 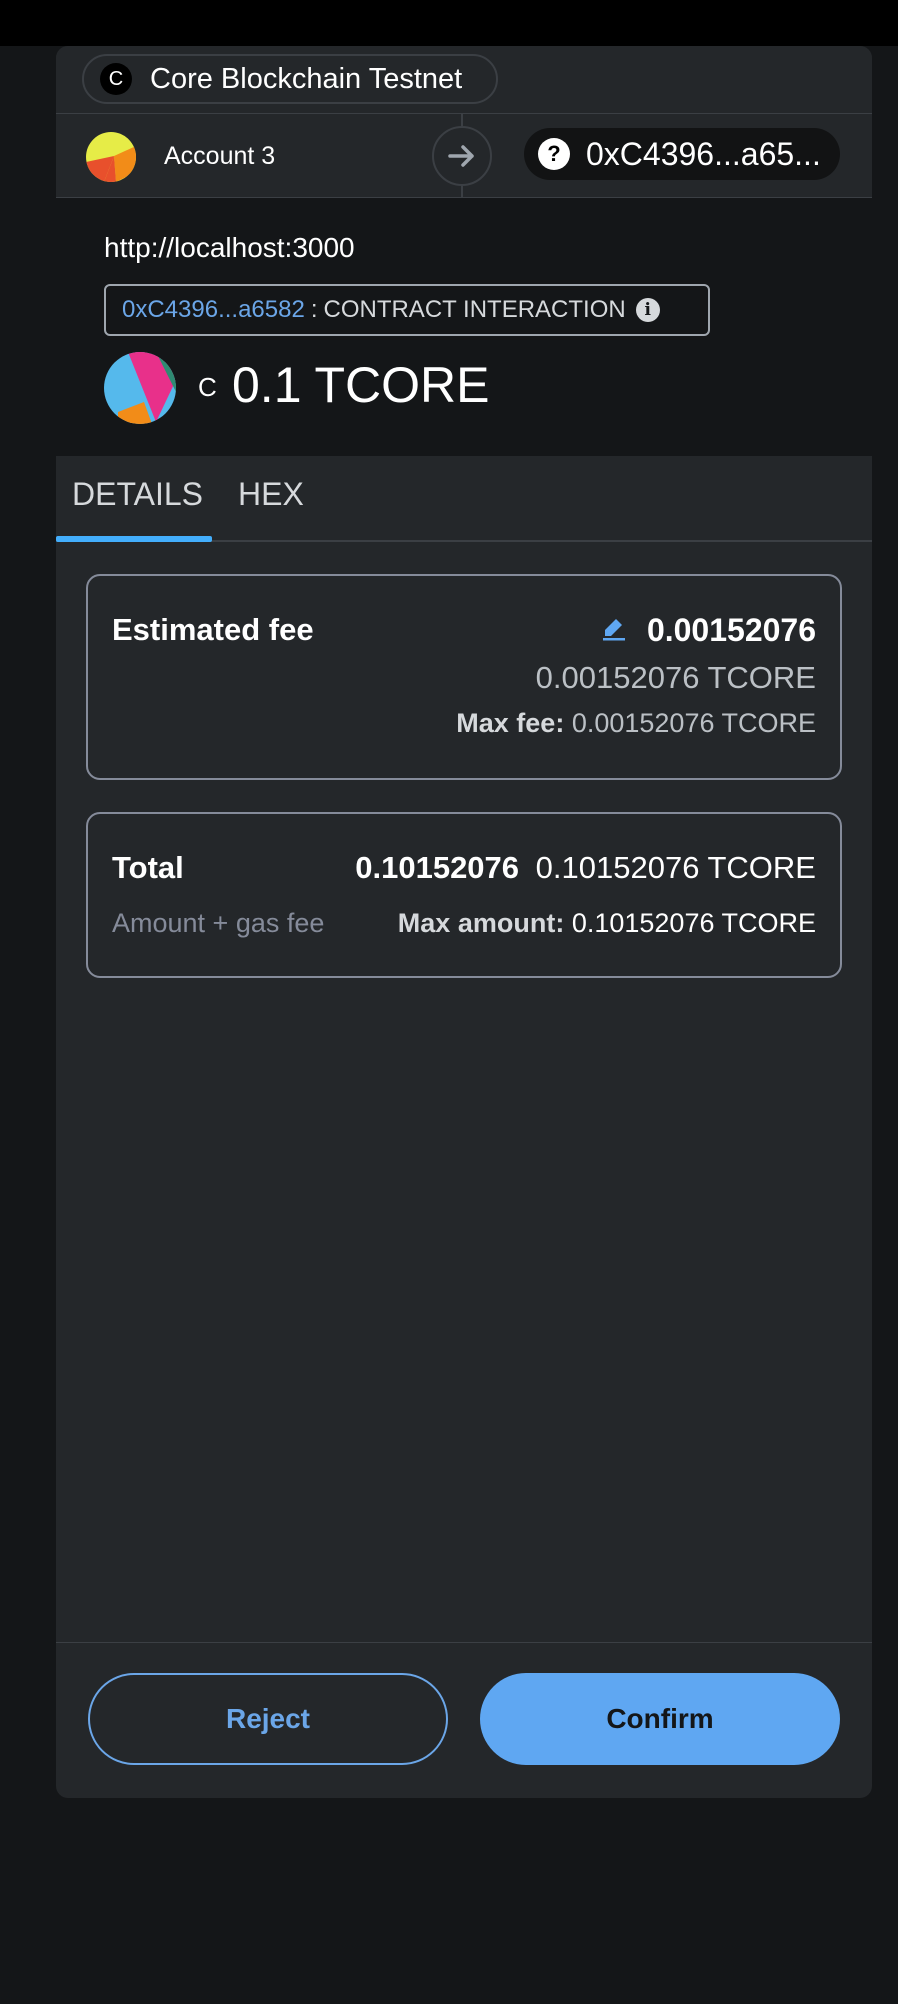 I want to click on max-amount-line: Max amount: 0.10152076 TCORE, so click(x=607, y=923).